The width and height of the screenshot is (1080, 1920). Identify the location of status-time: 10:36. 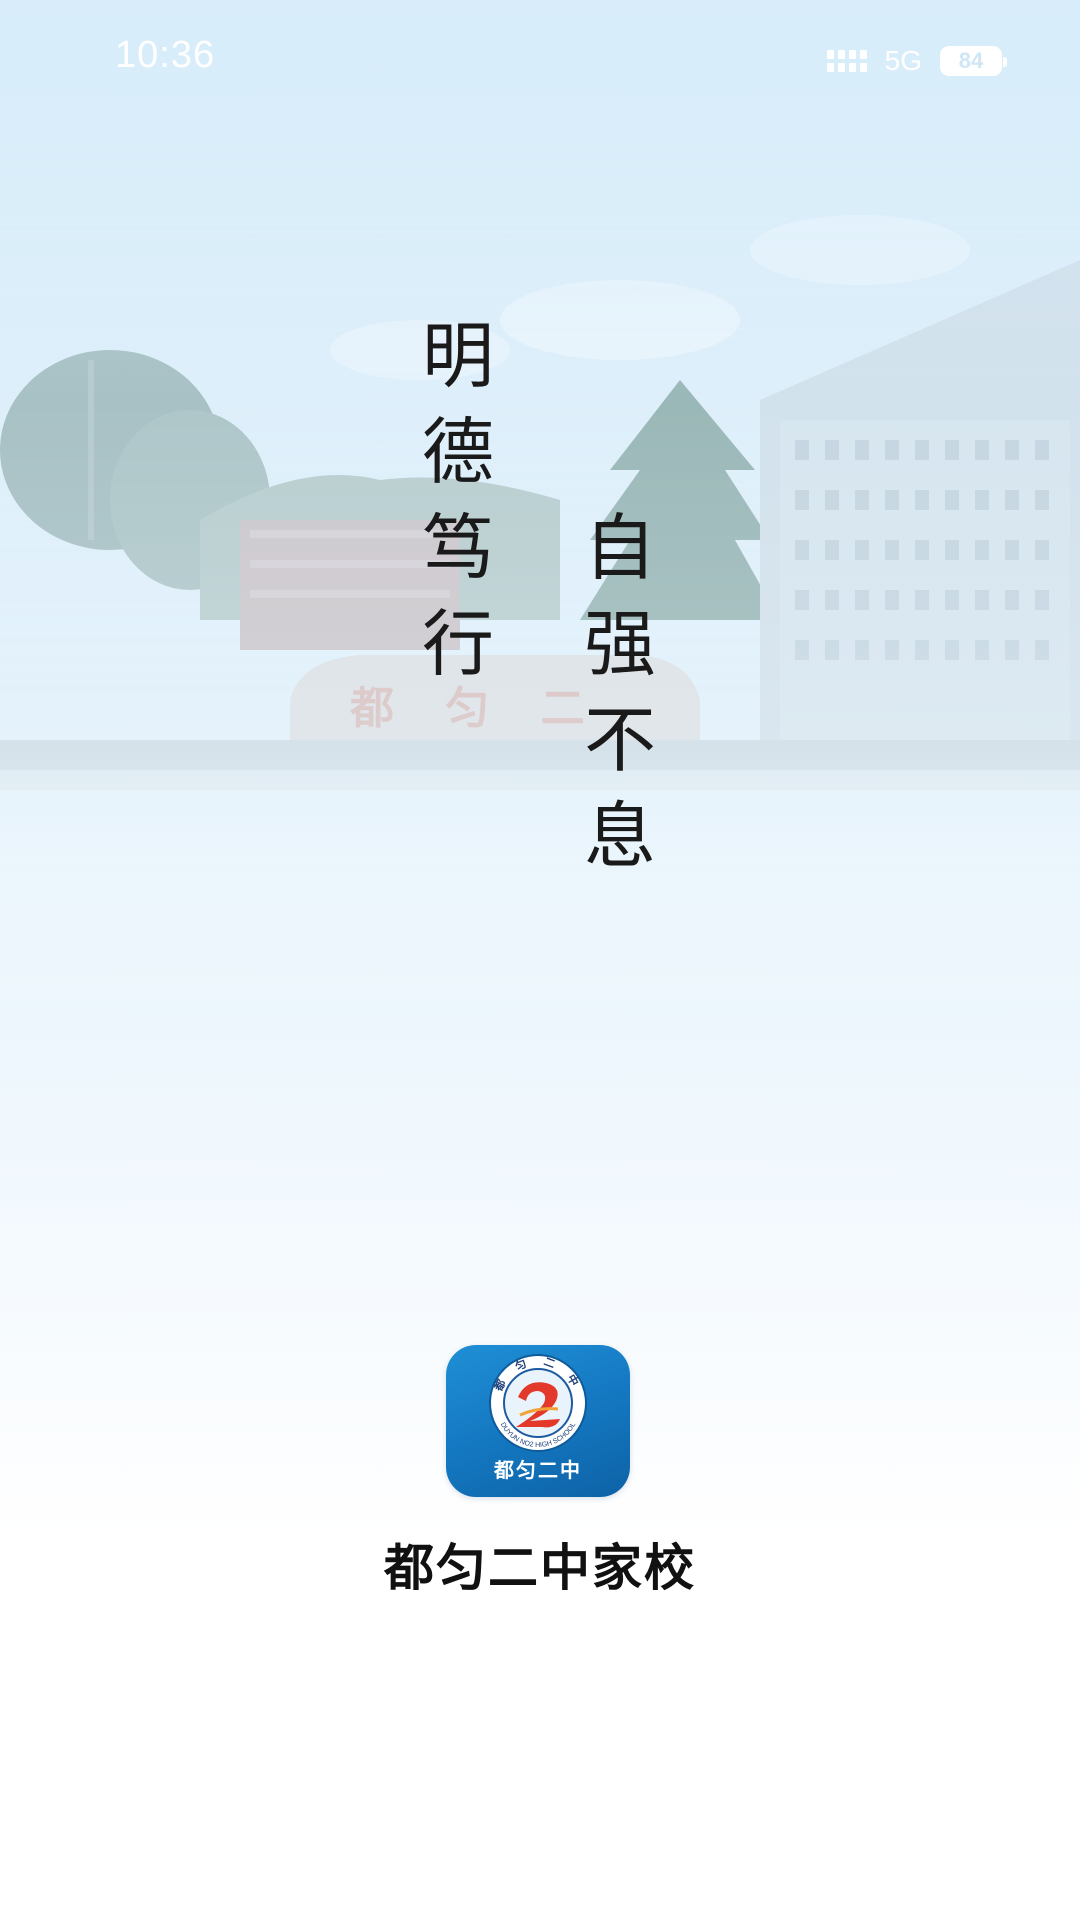
(165, 55).